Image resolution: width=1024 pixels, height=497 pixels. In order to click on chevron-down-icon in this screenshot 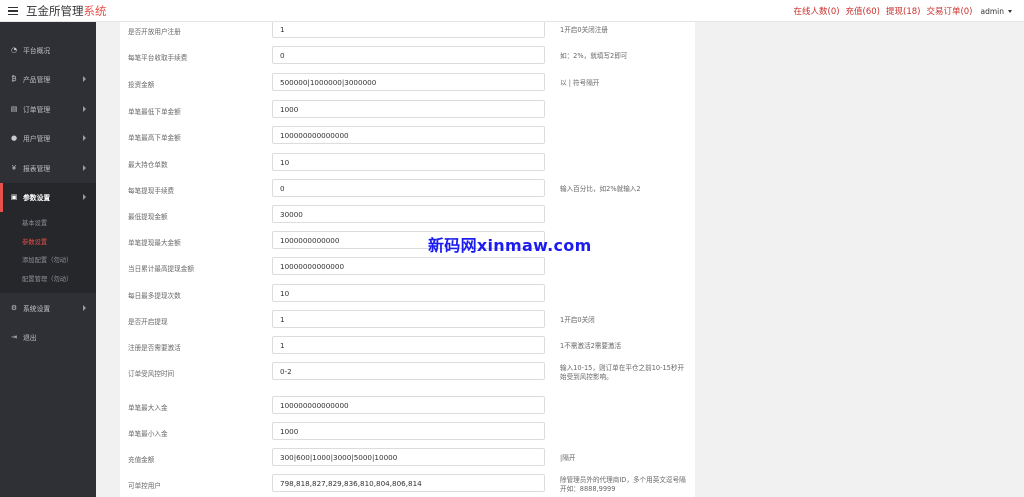, I will do `click(1010, 11)`.